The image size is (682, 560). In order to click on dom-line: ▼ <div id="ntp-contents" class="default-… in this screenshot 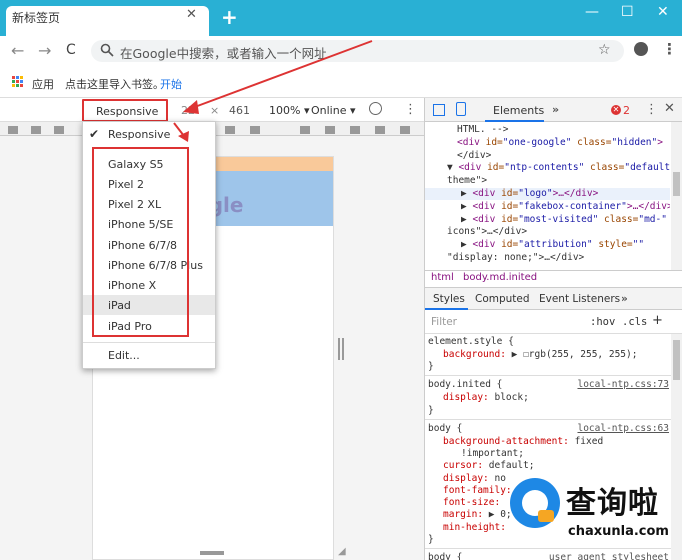, I will do `click(558, 168)`.